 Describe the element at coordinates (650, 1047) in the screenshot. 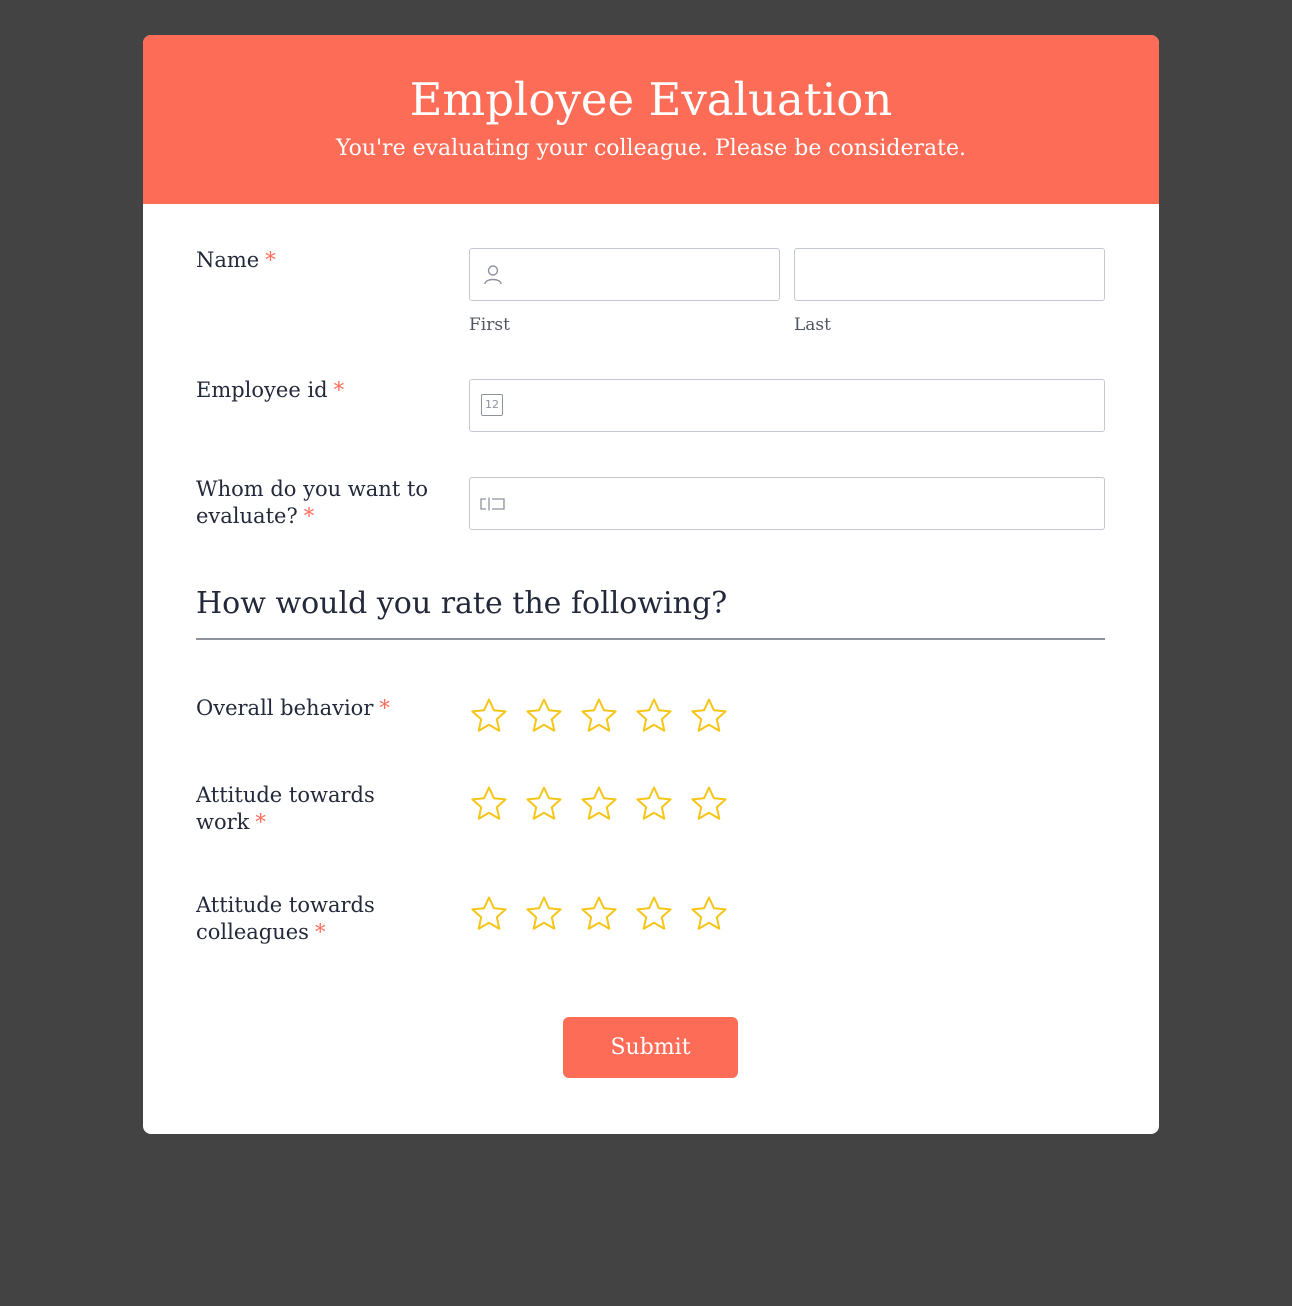

I see `submit-button: Submit` at that location.